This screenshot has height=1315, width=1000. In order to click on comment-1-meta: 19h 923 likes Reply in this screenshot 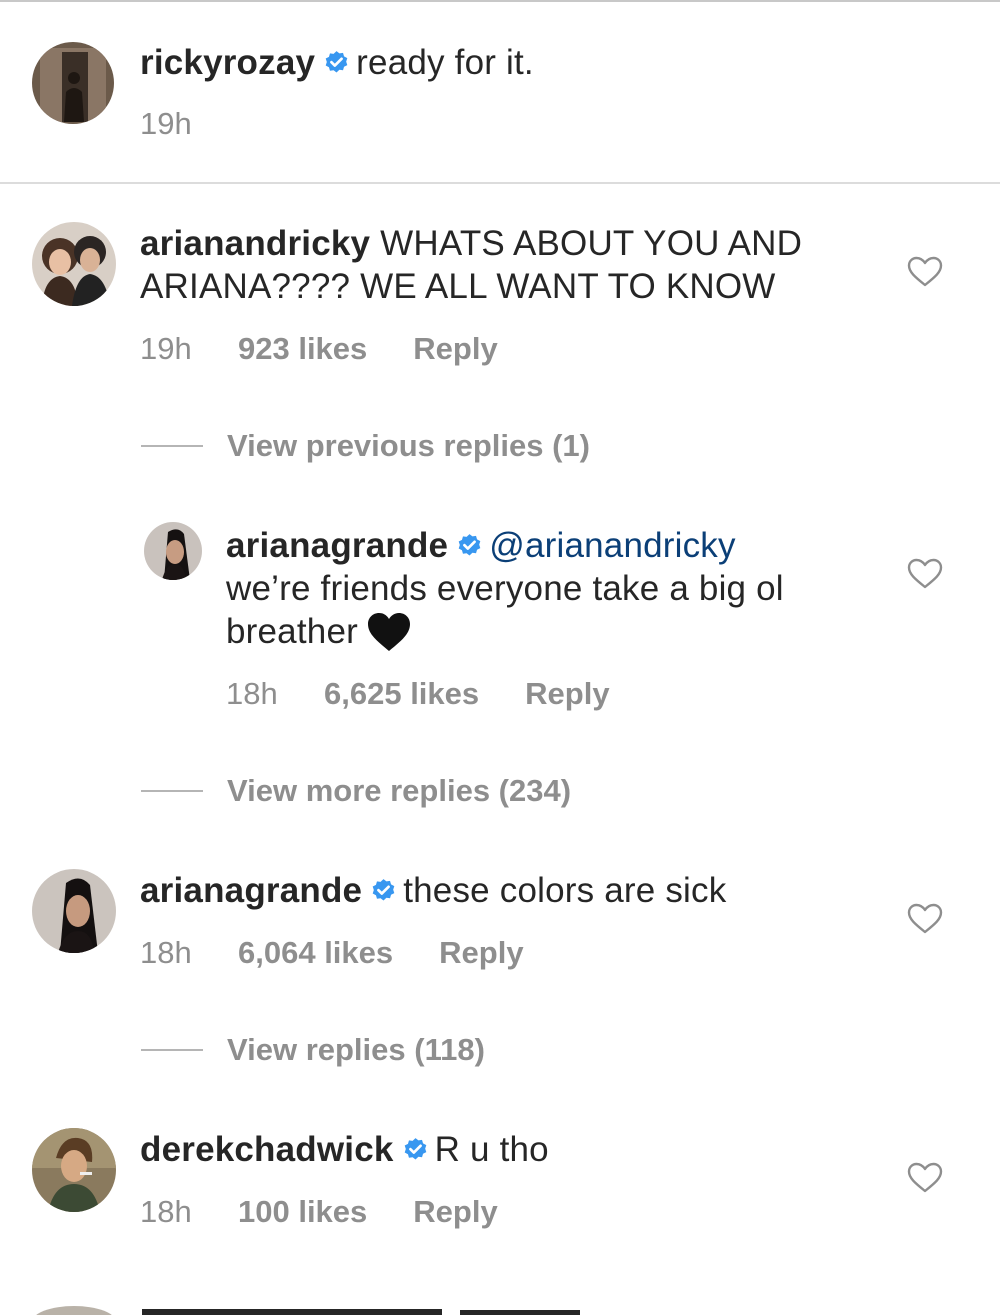, I will do `click(319, 349)`.